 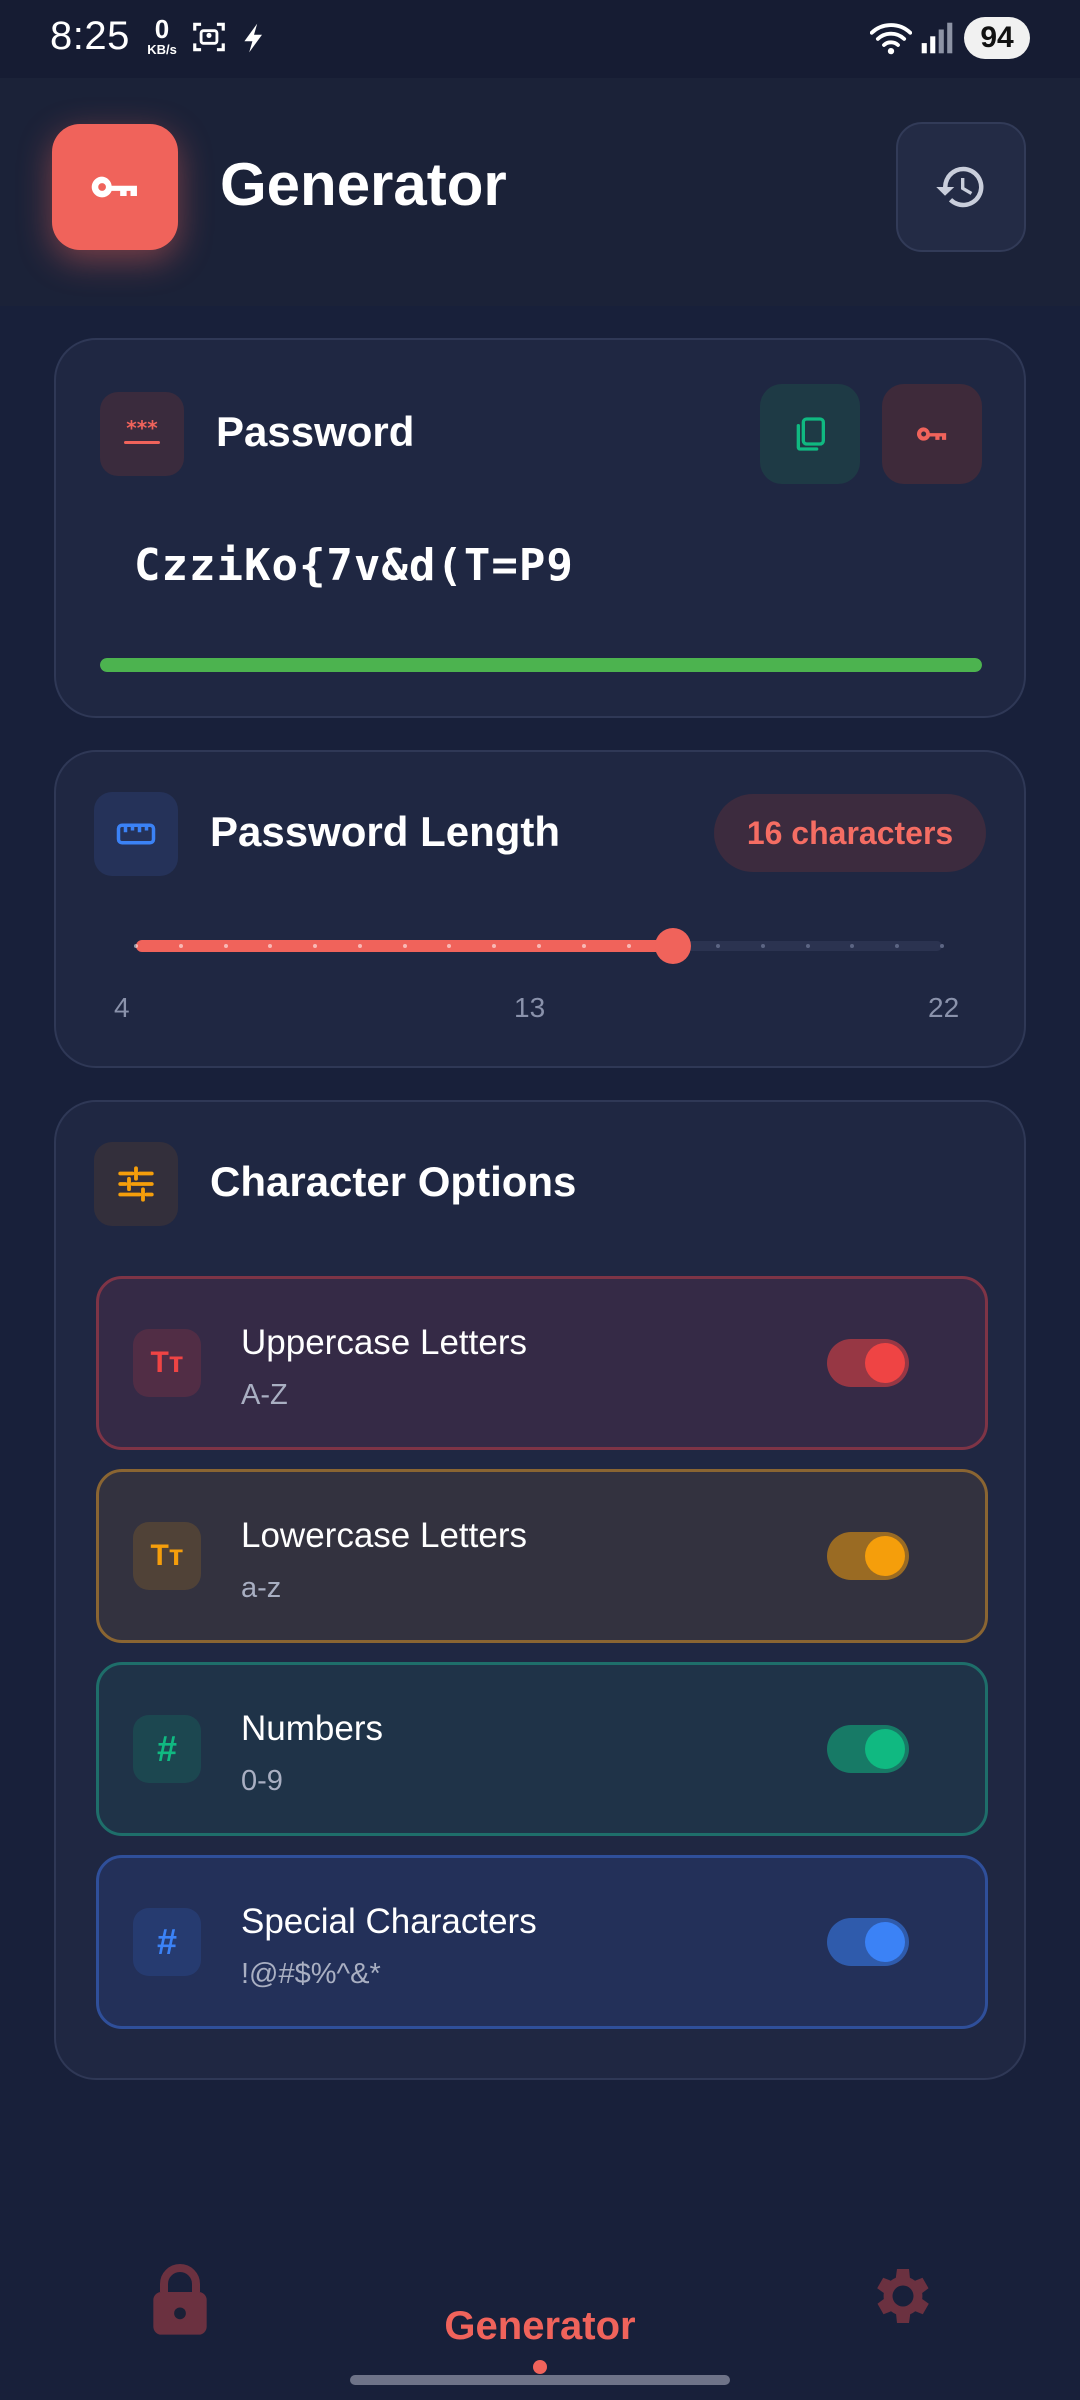 I want to click on options-title: Character Options, so click(x=393, y=1181).